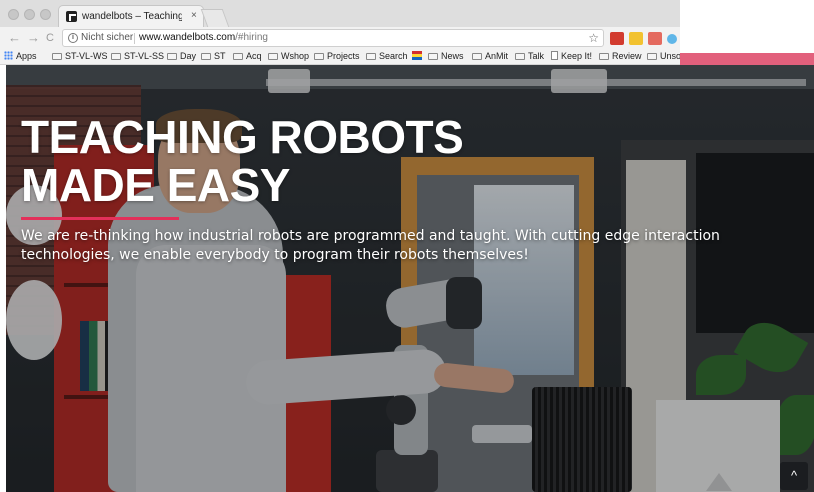  What do you see at coordinates (50, 38) in the screenshot?
I see `reload-icon: C` at bounding box center [50, 38].